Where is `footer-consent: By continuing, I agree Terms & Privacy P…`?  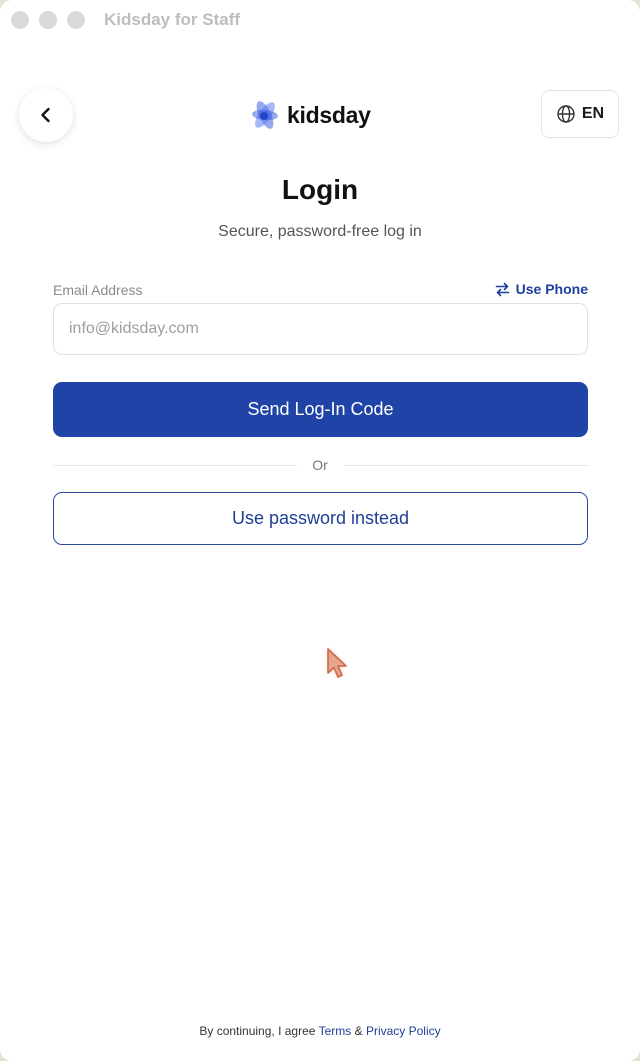
footer-consent: By continuing, I agree Terms & Privacy P… is located at coordinates (320, 1031).